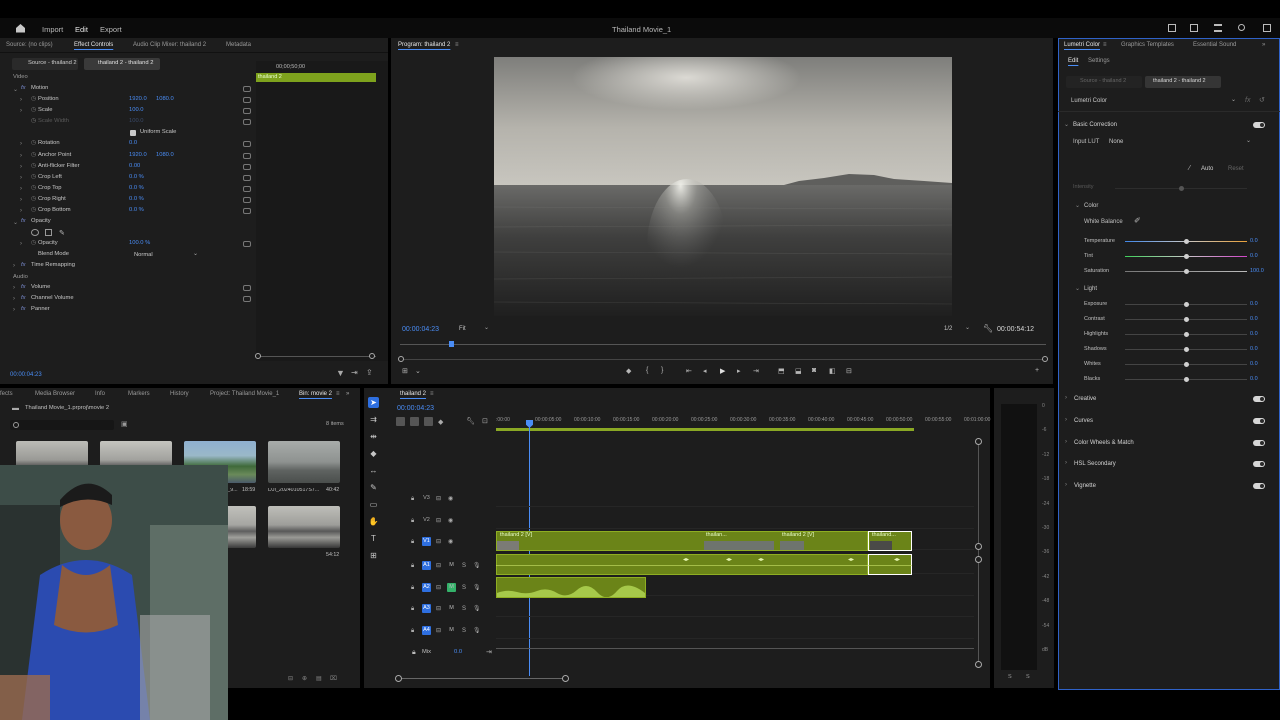 Image resolution: width=1280 pixels, height=720 pixels. Describe the element at coordinates (1077, 288) in the screenshot. I see `chevron-down-icon: ⌄` at that location.